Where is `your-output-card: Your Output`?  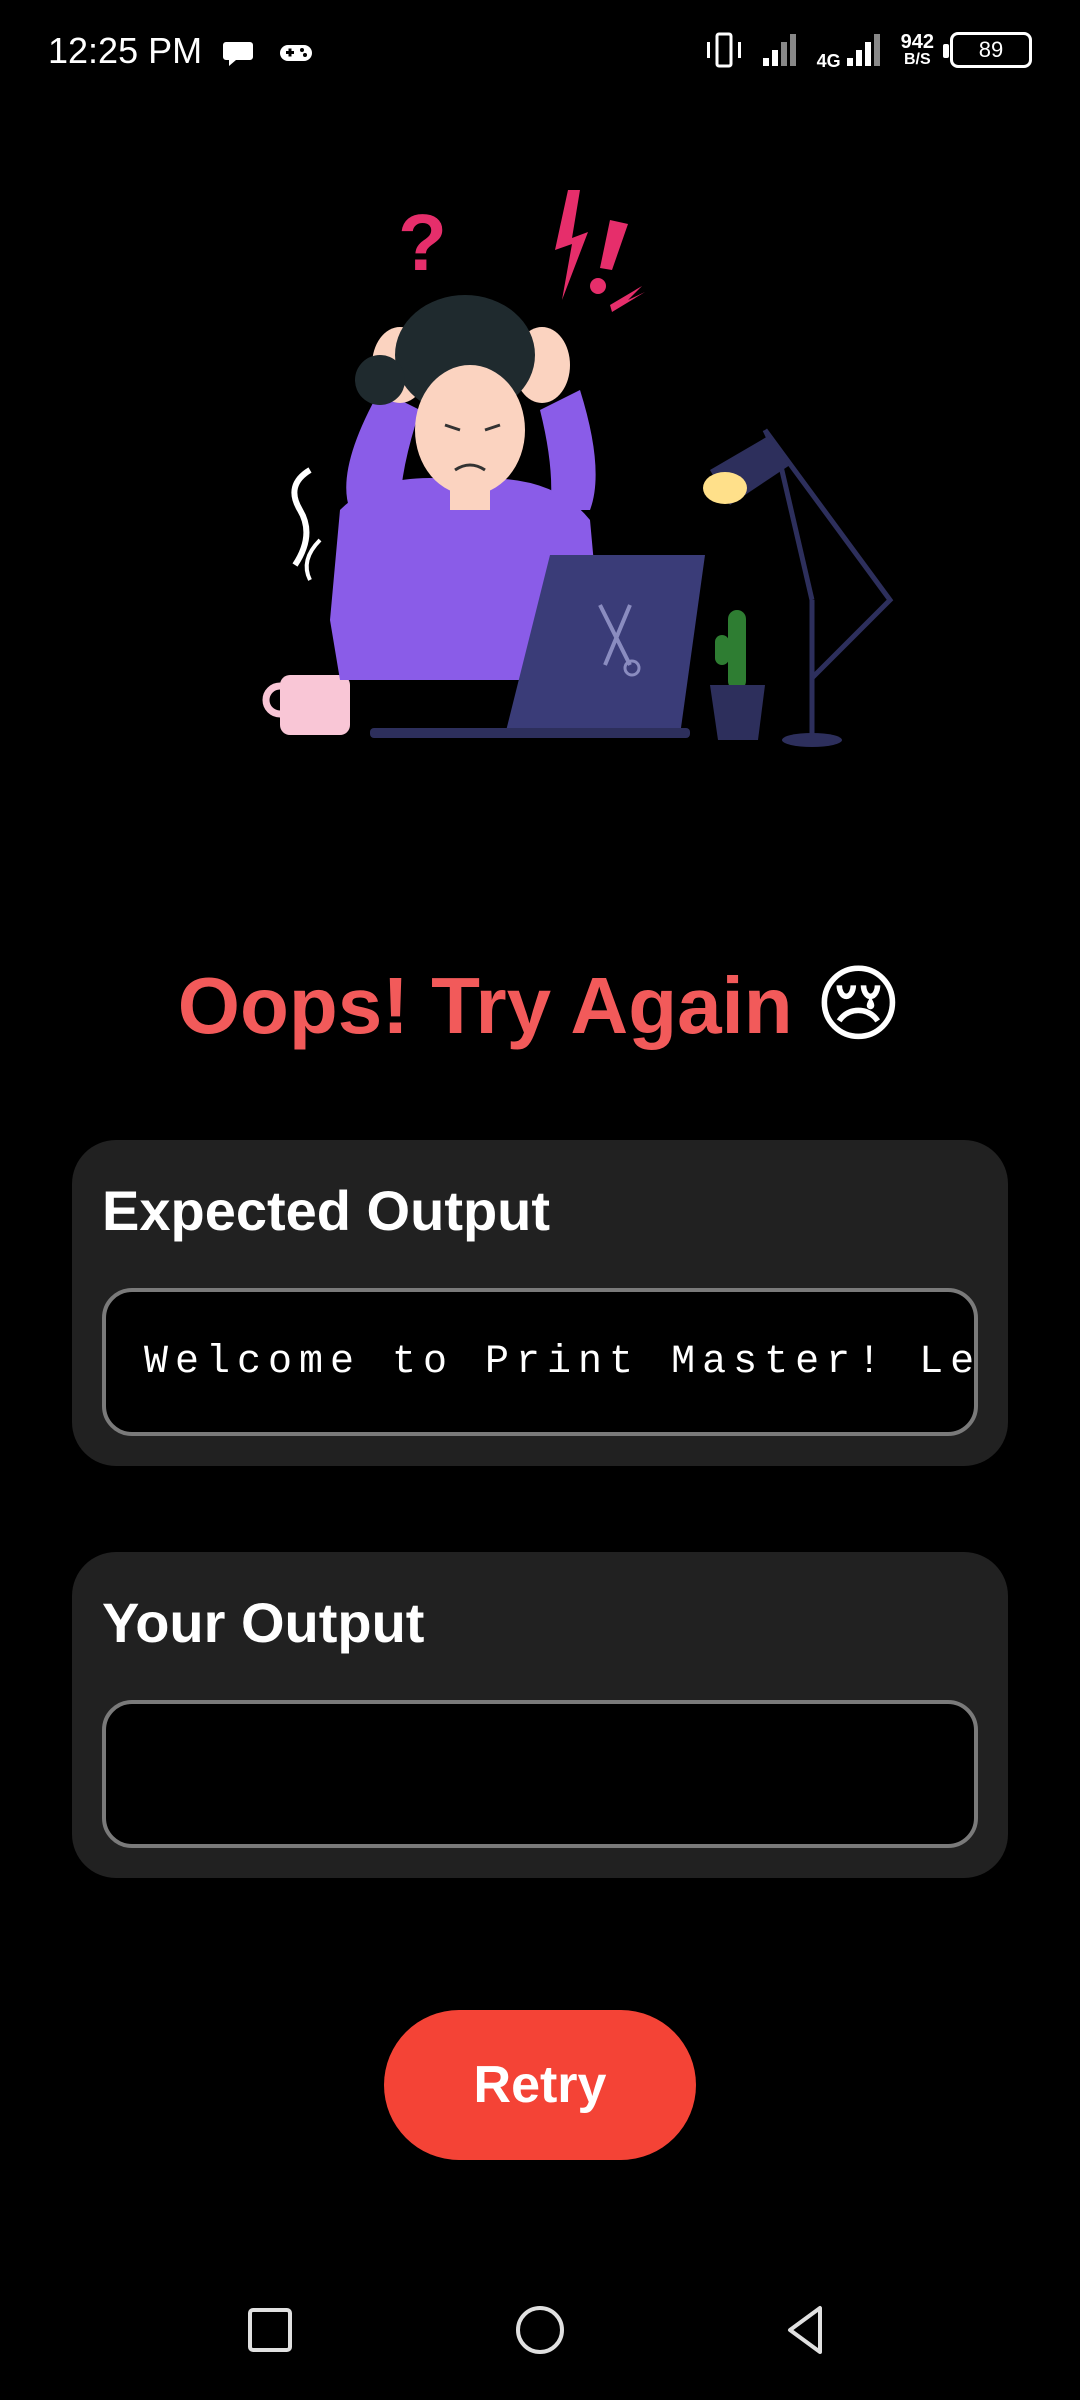 your-output-card: Your Output is located at coordinates (540, 1715).